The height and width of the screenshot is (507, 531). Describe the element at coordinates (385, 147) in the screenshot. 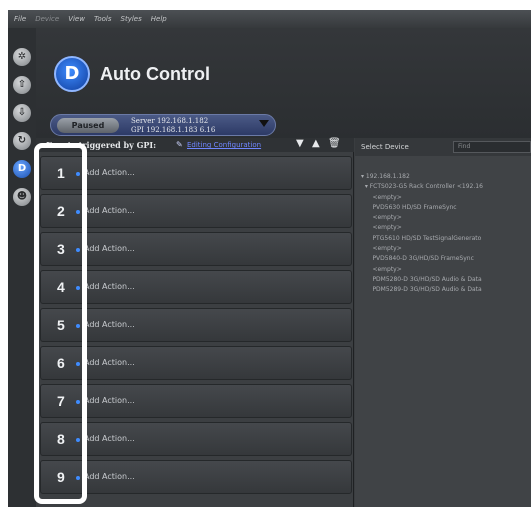

I see `select-device-label: Select Device` at that location.